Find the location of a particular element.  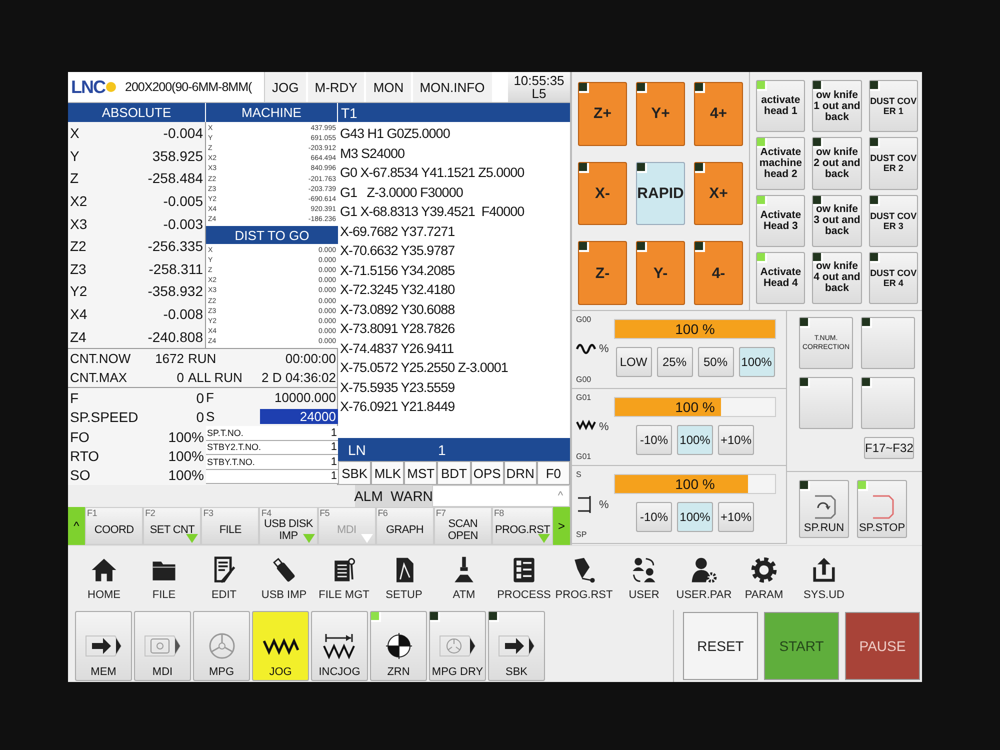

function-button: SYS.UD is located at coordinates (824, 578).